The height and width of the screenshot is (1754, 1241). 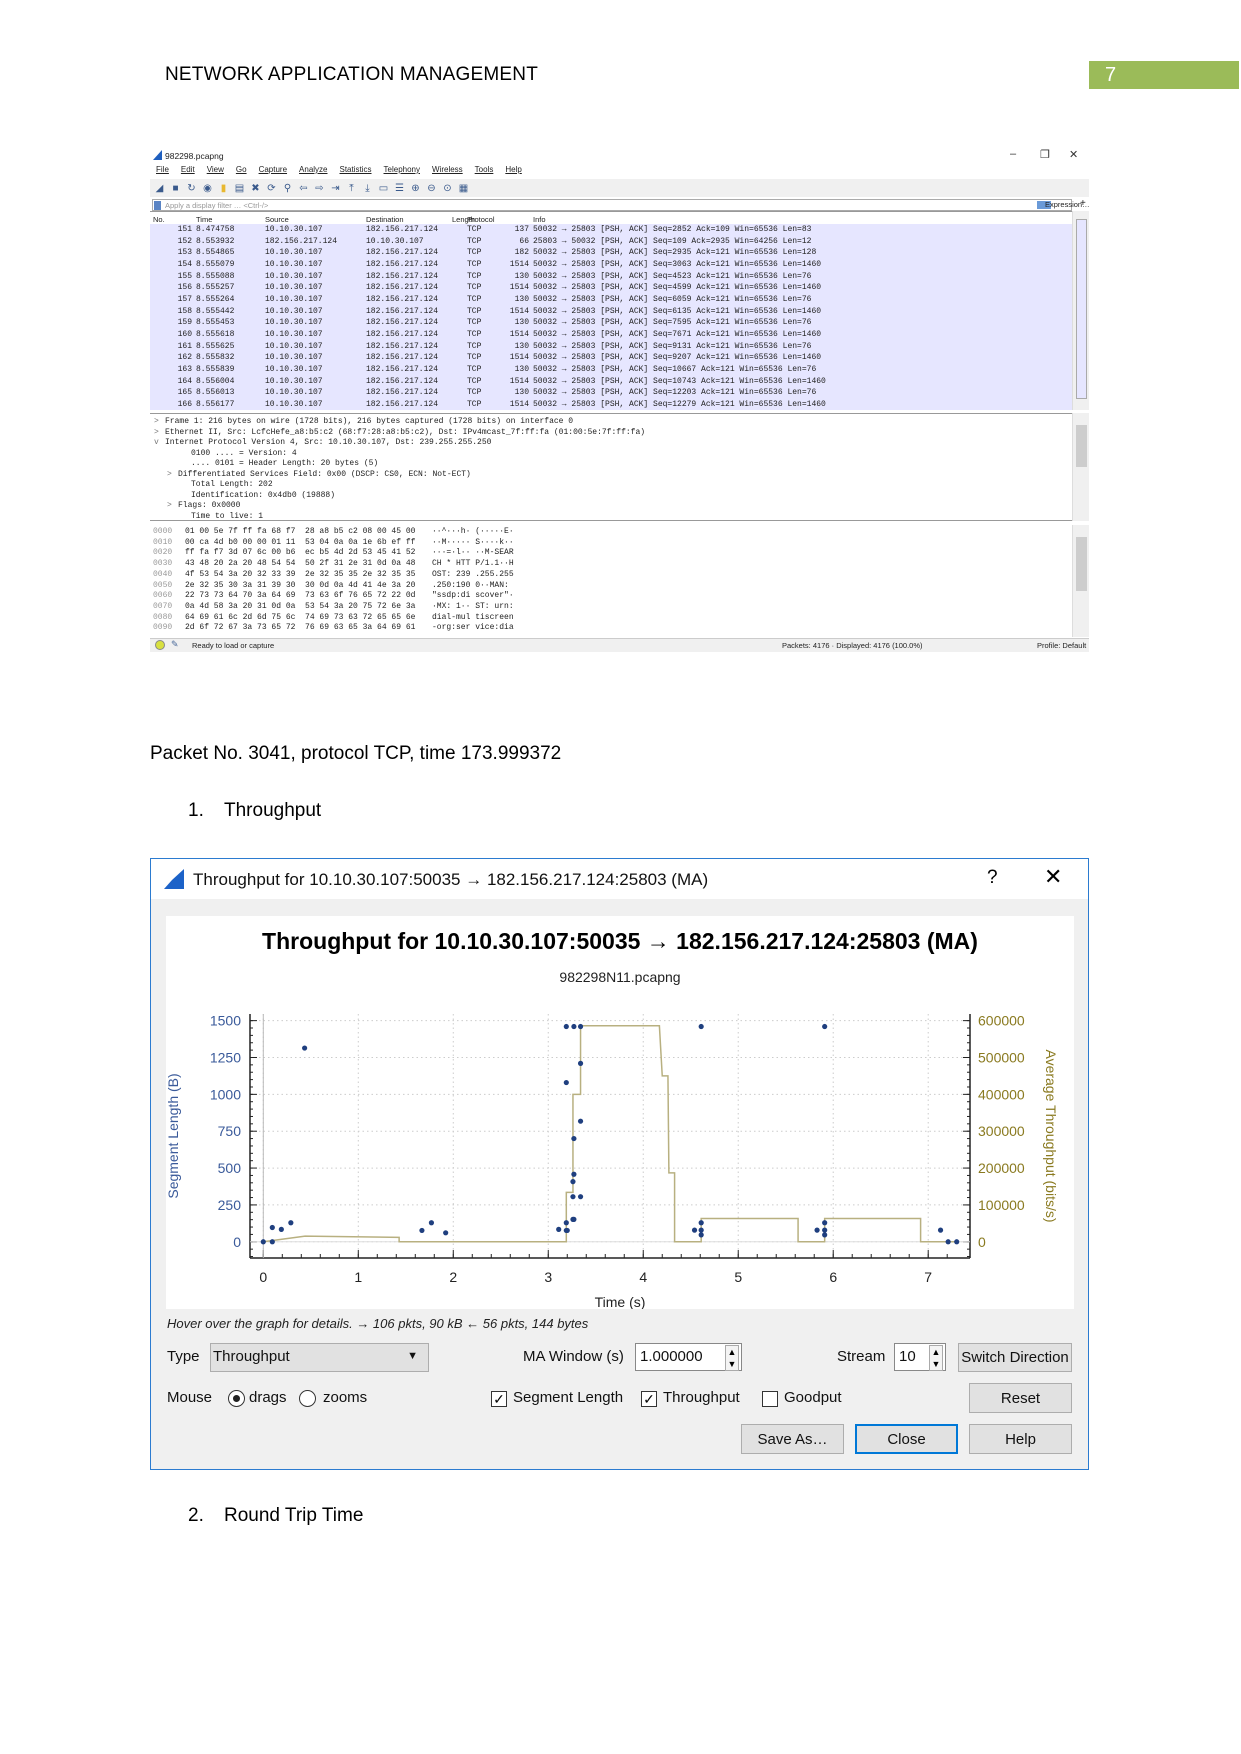 I want to click on menu-item-tools: Tools, so click(x=484, y=169).